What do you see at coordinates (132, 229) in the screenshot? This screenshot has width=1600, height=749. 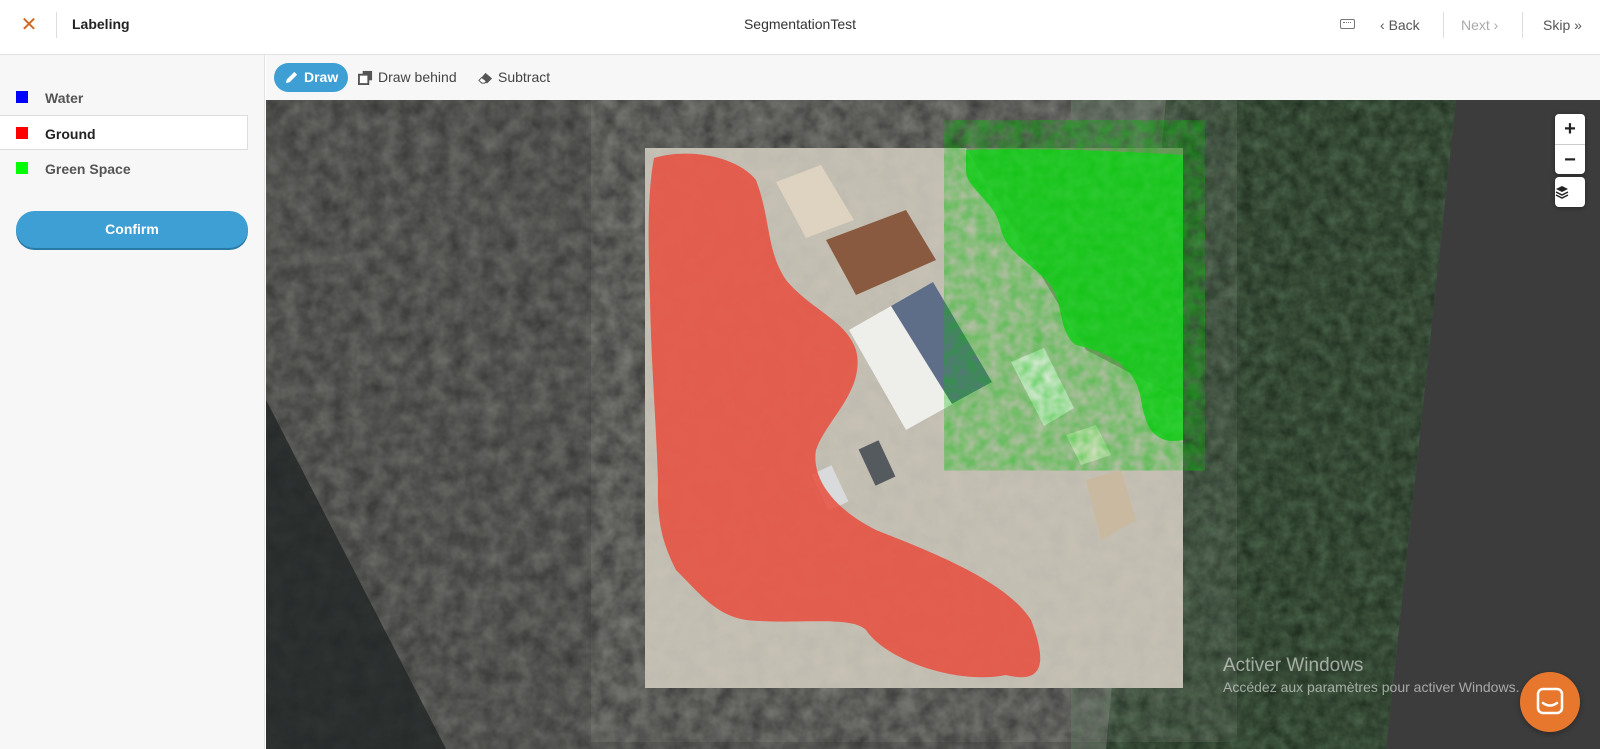 I see `confirm-button: Confirm` at bounding box center [132, 229].